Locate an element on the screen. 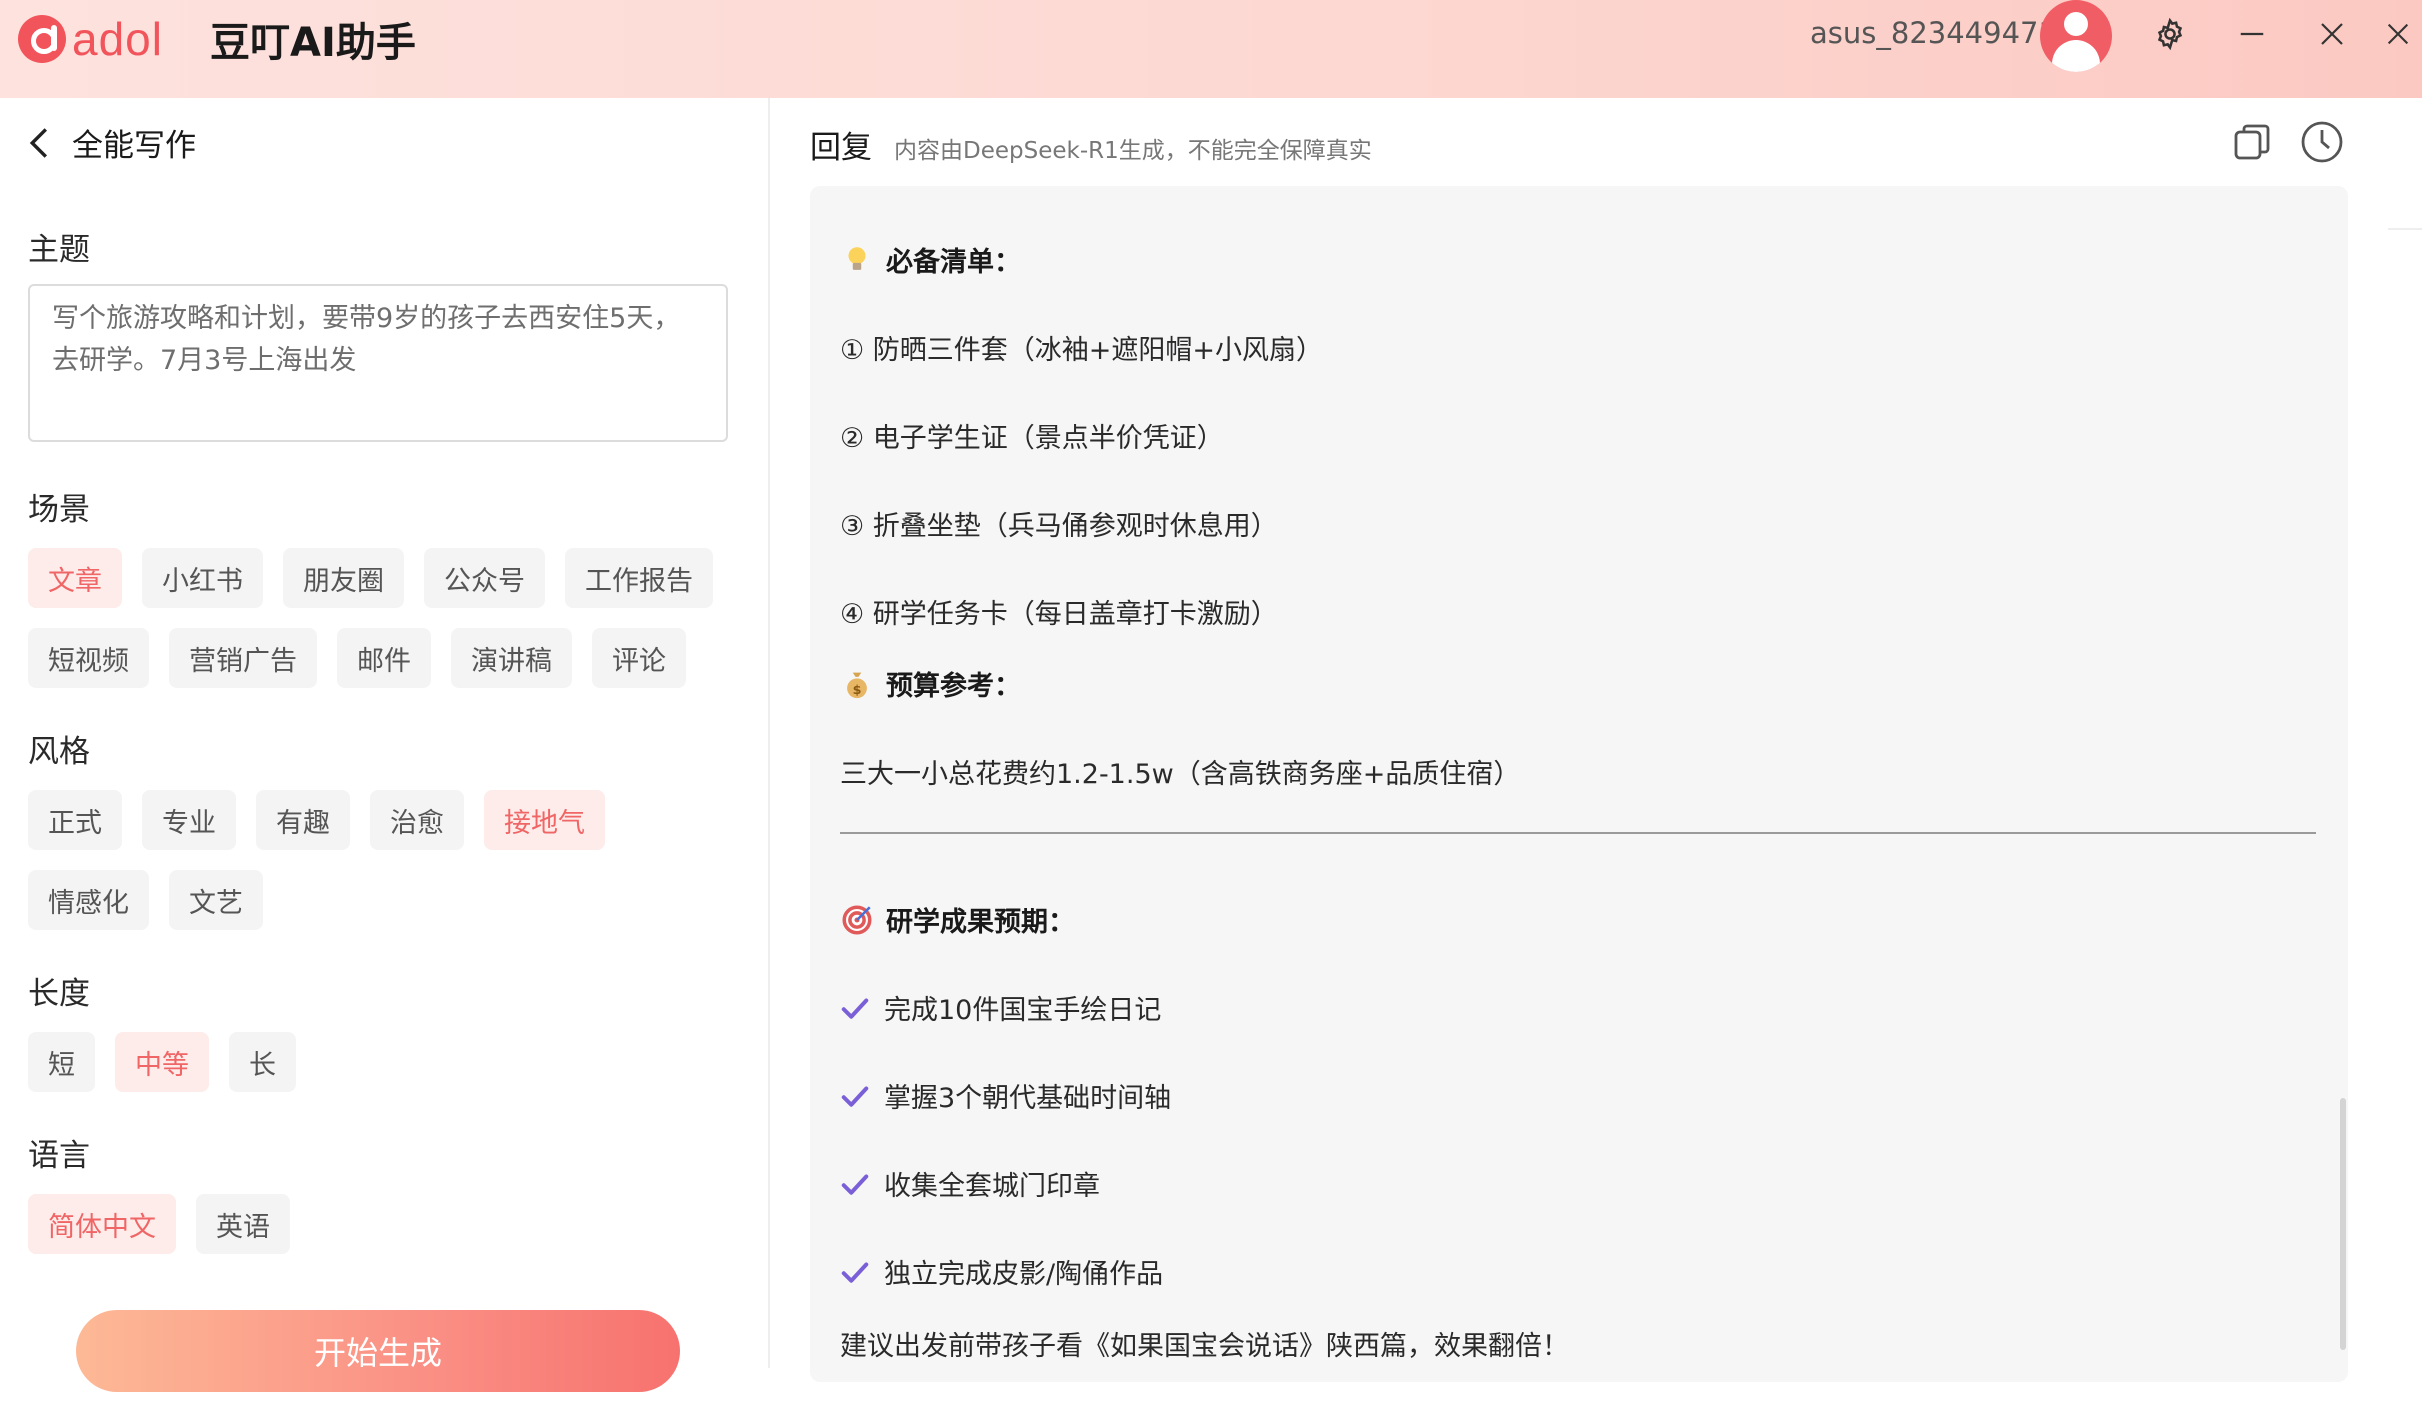  closing-text: 建议出发前带孩子看《如果国宝会说话》陕西篇，效果翻倍！ is located at coordinates (1204, 1346).